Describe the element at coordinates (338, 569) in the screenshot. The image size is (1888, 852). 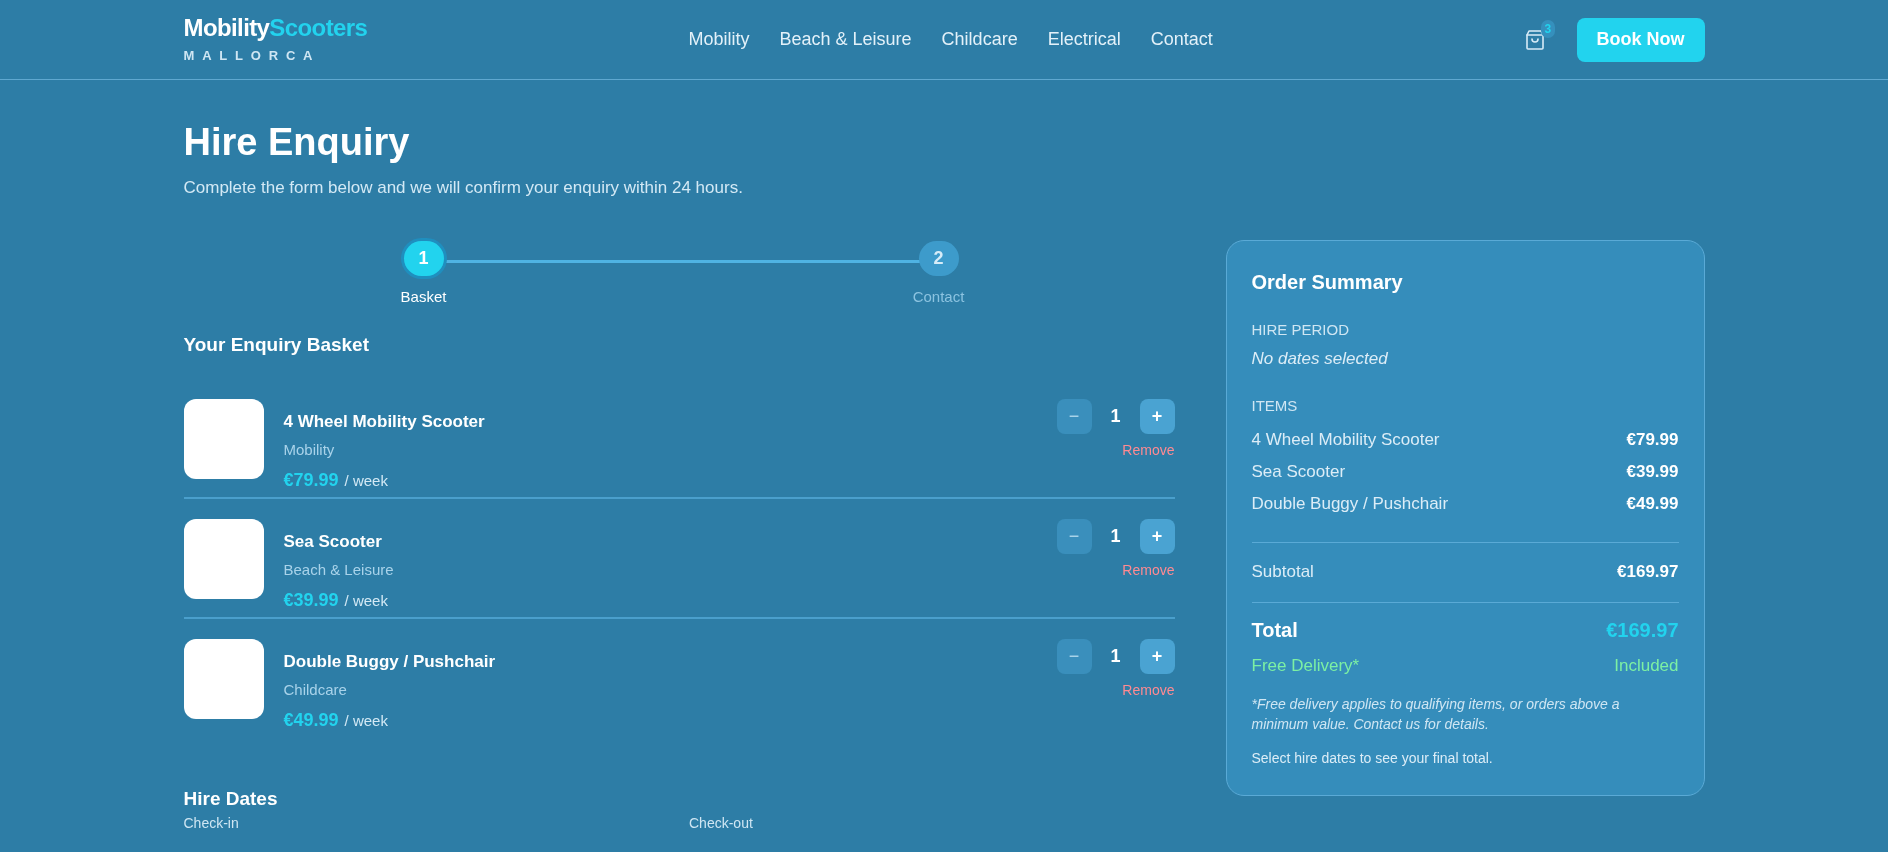
I see `product-category: Beach & Leisure` at that location.